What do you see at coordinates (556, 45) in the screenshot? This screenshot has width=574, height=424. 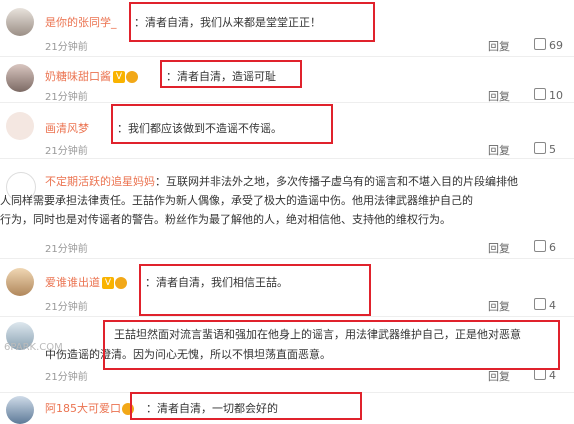 I see `like-count: 69` at bounding box center [556, 45].